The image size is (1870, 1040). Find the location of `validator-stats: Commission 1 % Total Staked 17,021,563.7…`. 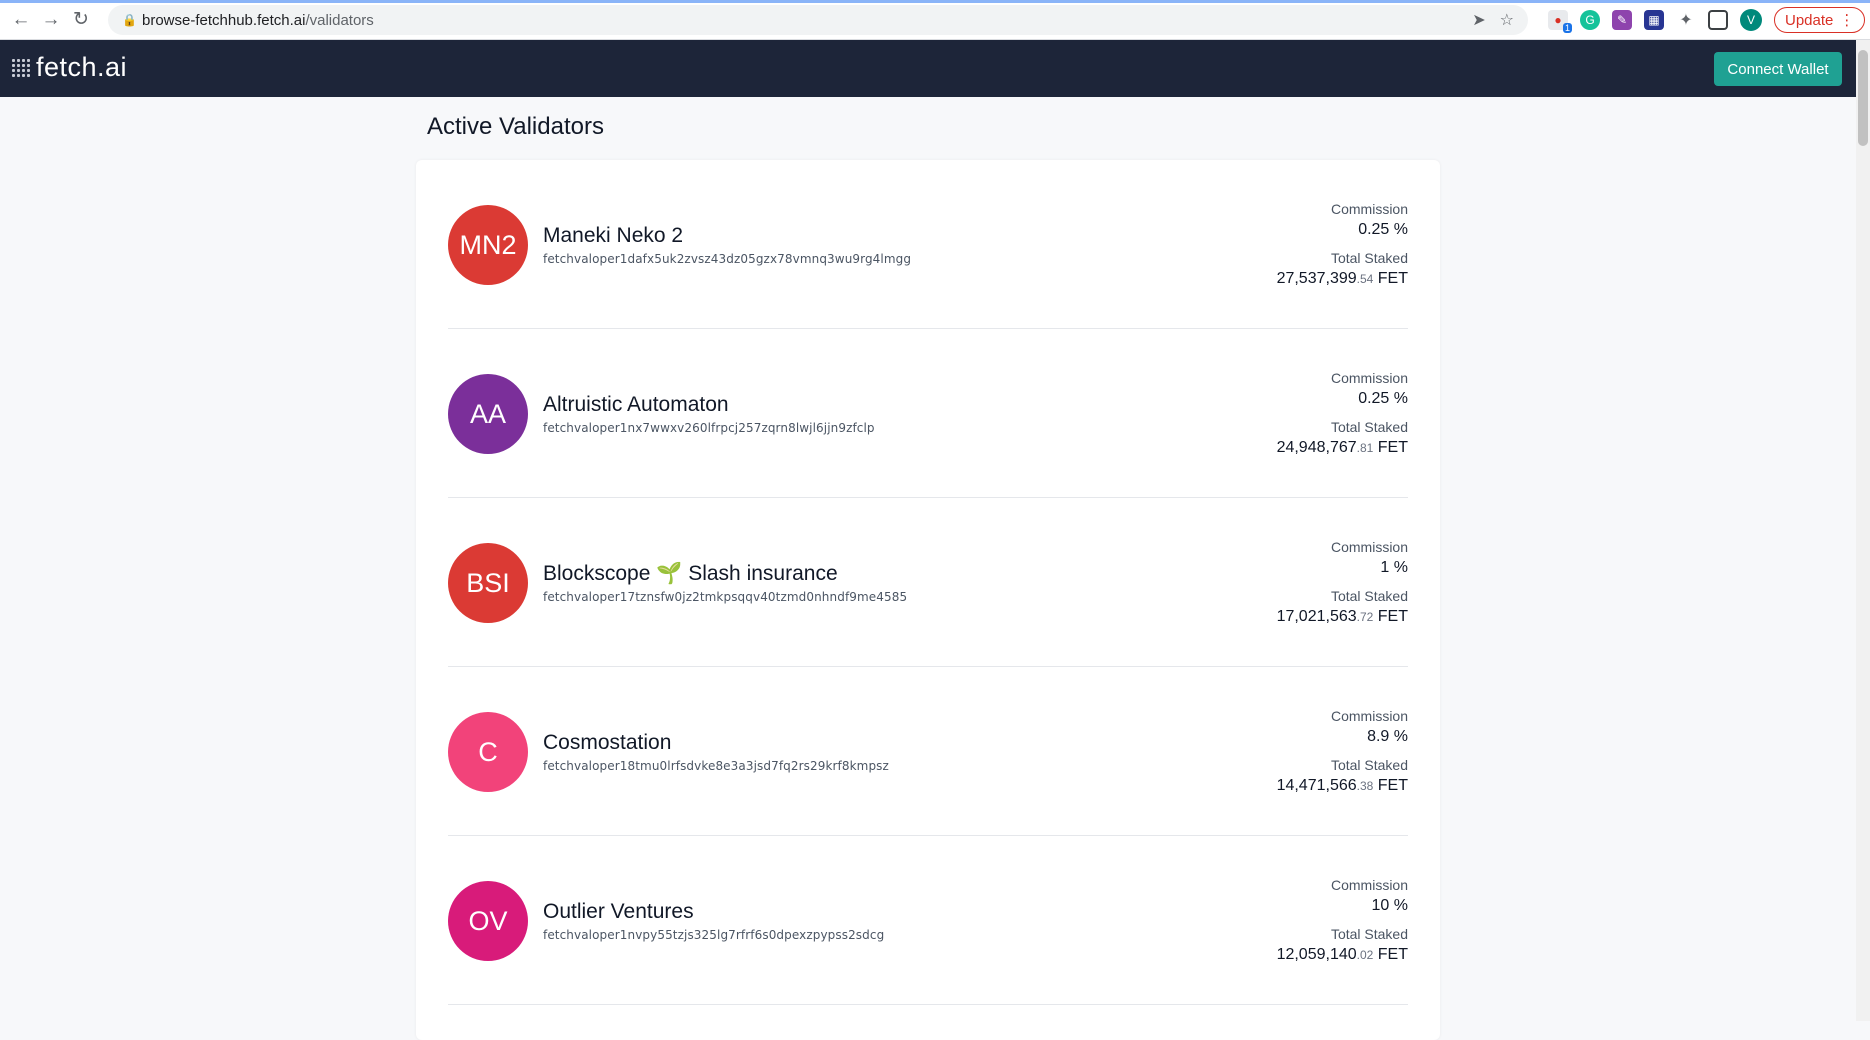

validator-stats: Commission 1 % Total Staked 17,021,563.7… is located at coordinates (1342, 583).